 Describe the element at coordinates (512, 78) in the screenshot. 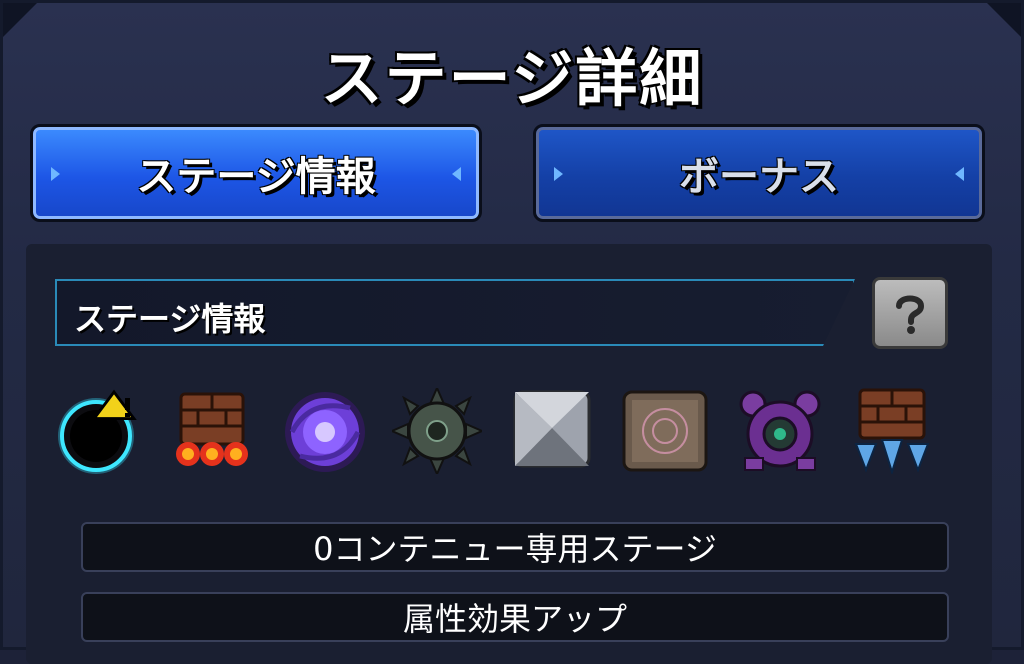

I see `page-title: ステージ詳細` at that location.